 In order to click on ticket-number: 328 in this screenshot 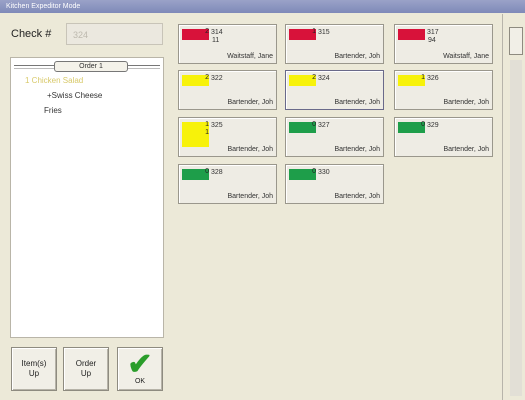, I will do `click(217, 172)`.